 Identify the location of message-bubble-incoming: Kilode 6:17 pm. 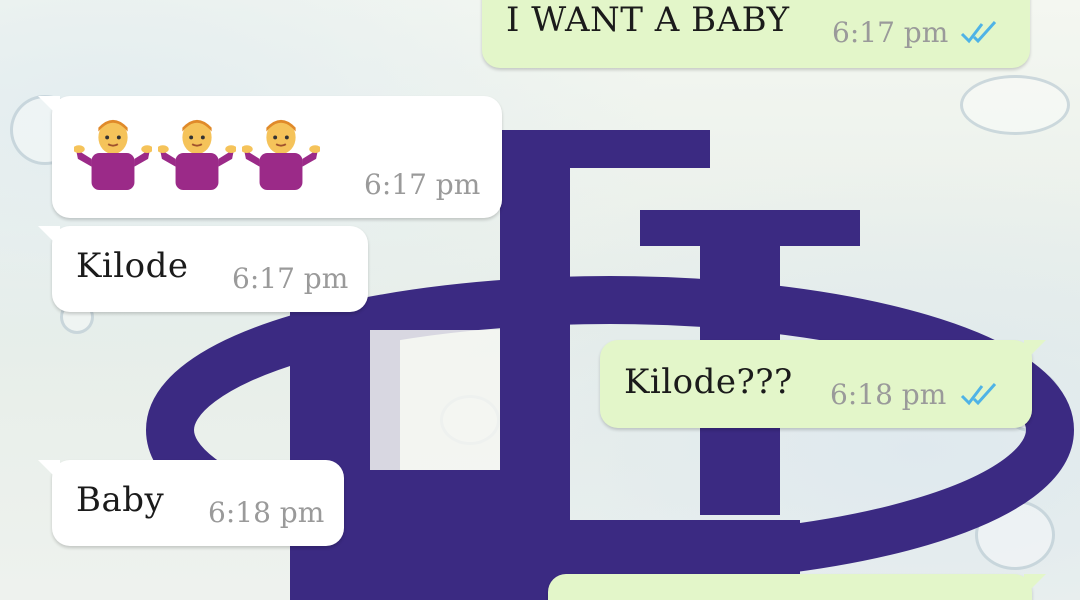
(203, 269).